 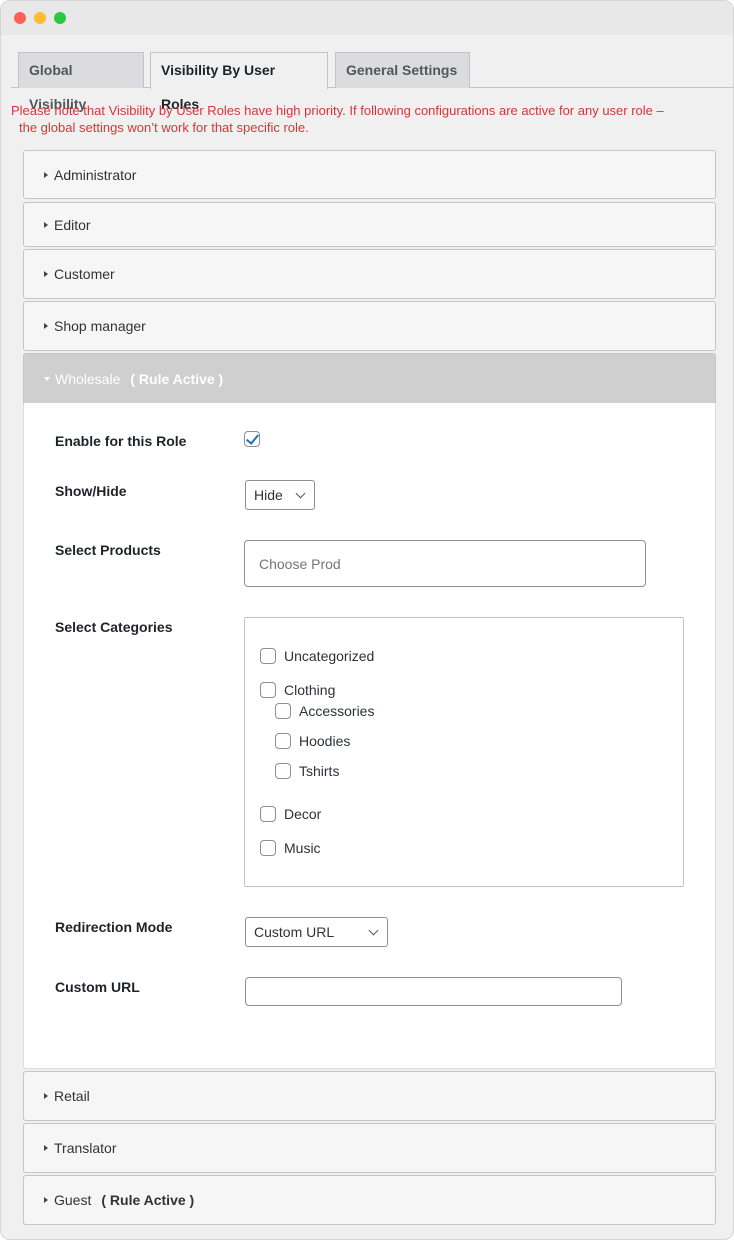 I want to click on role-panel-shop-manager: Shop manager, so click(x=369, y=326).